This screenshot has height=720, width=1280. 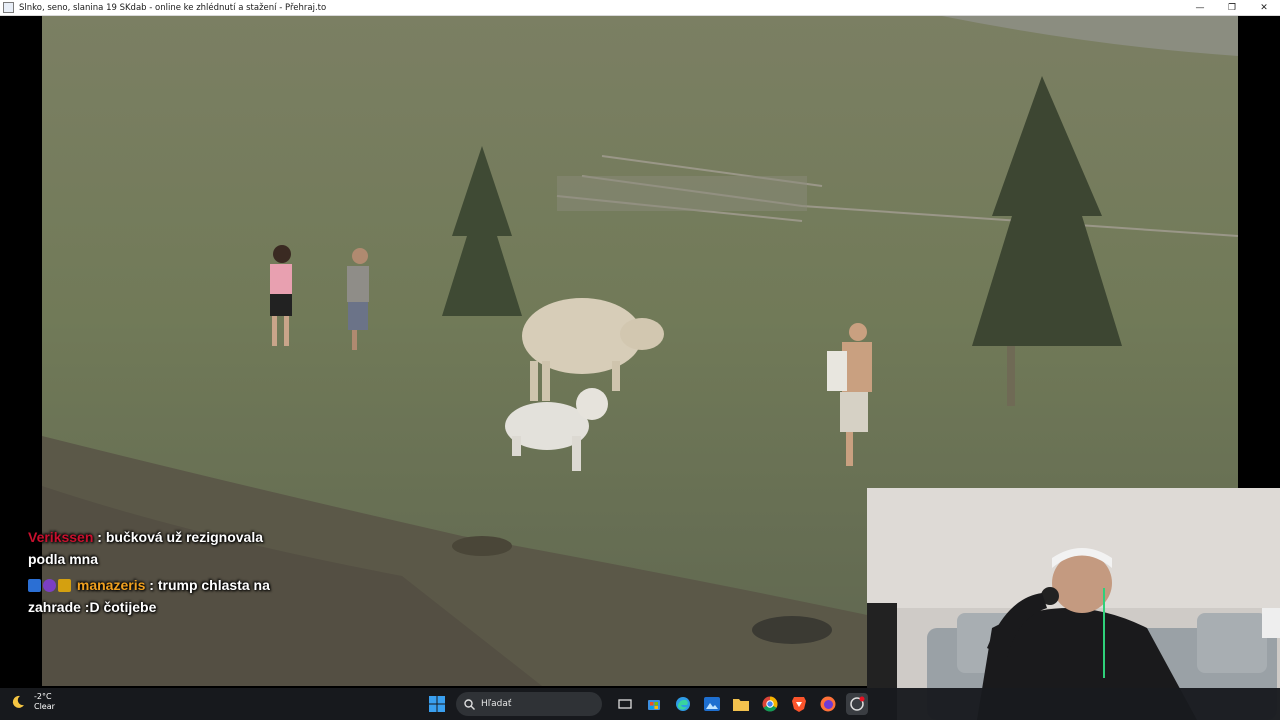 I want to click on windows-start-icon, so click(x=437, y=704).